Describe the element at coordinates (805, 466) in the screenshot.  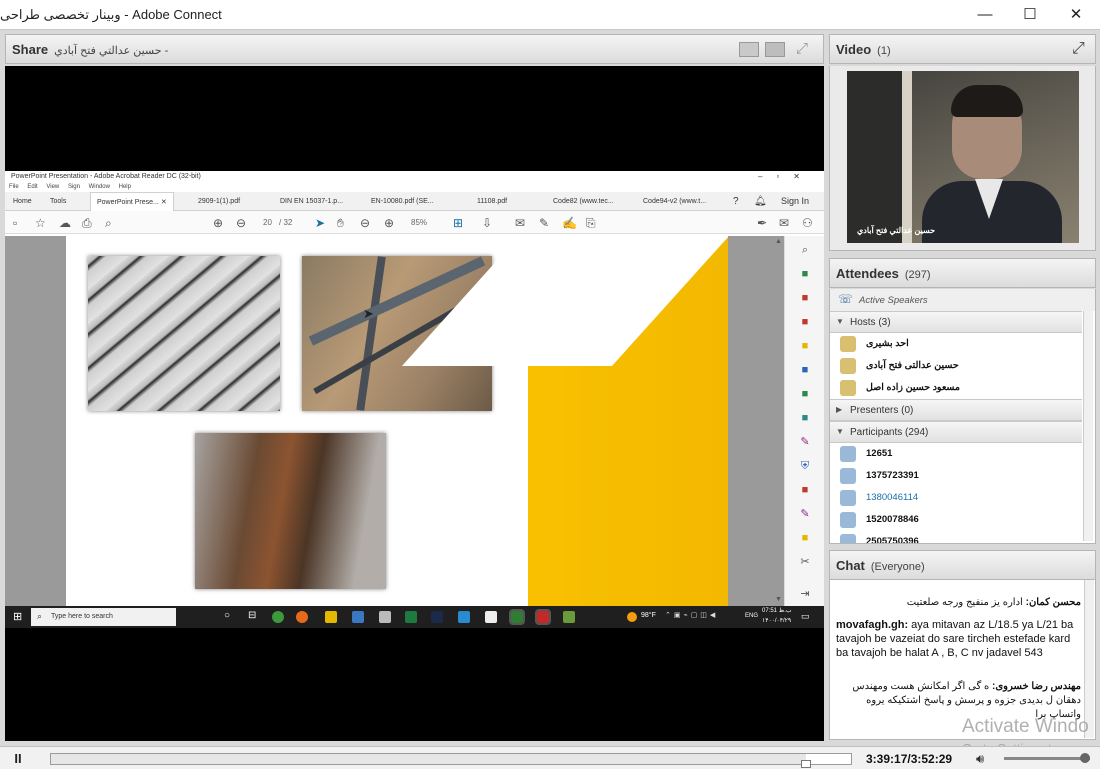
I see `protect-icon: ⛨` at that location.